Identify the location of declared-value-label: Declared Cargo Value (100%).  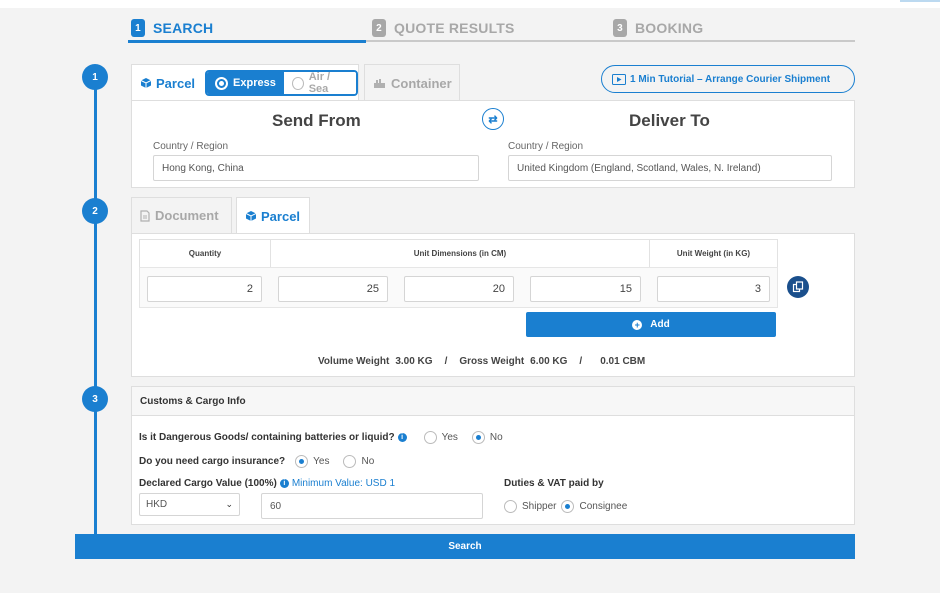
(208, 483).